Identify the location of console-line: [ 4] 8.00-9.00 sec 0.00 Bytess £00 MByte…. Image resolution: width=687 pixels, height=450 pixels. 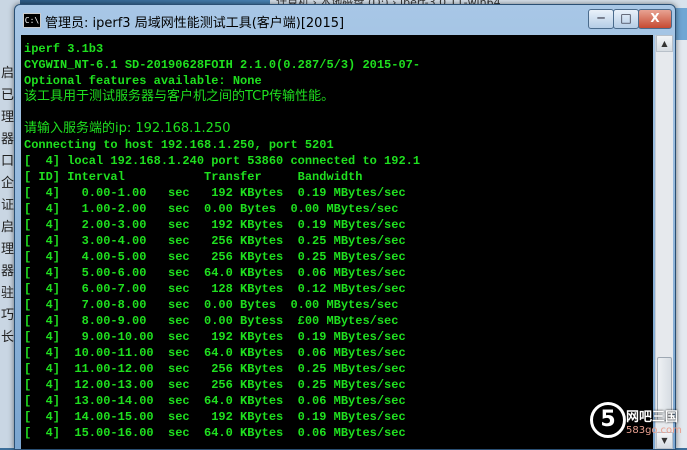
(211, 321).